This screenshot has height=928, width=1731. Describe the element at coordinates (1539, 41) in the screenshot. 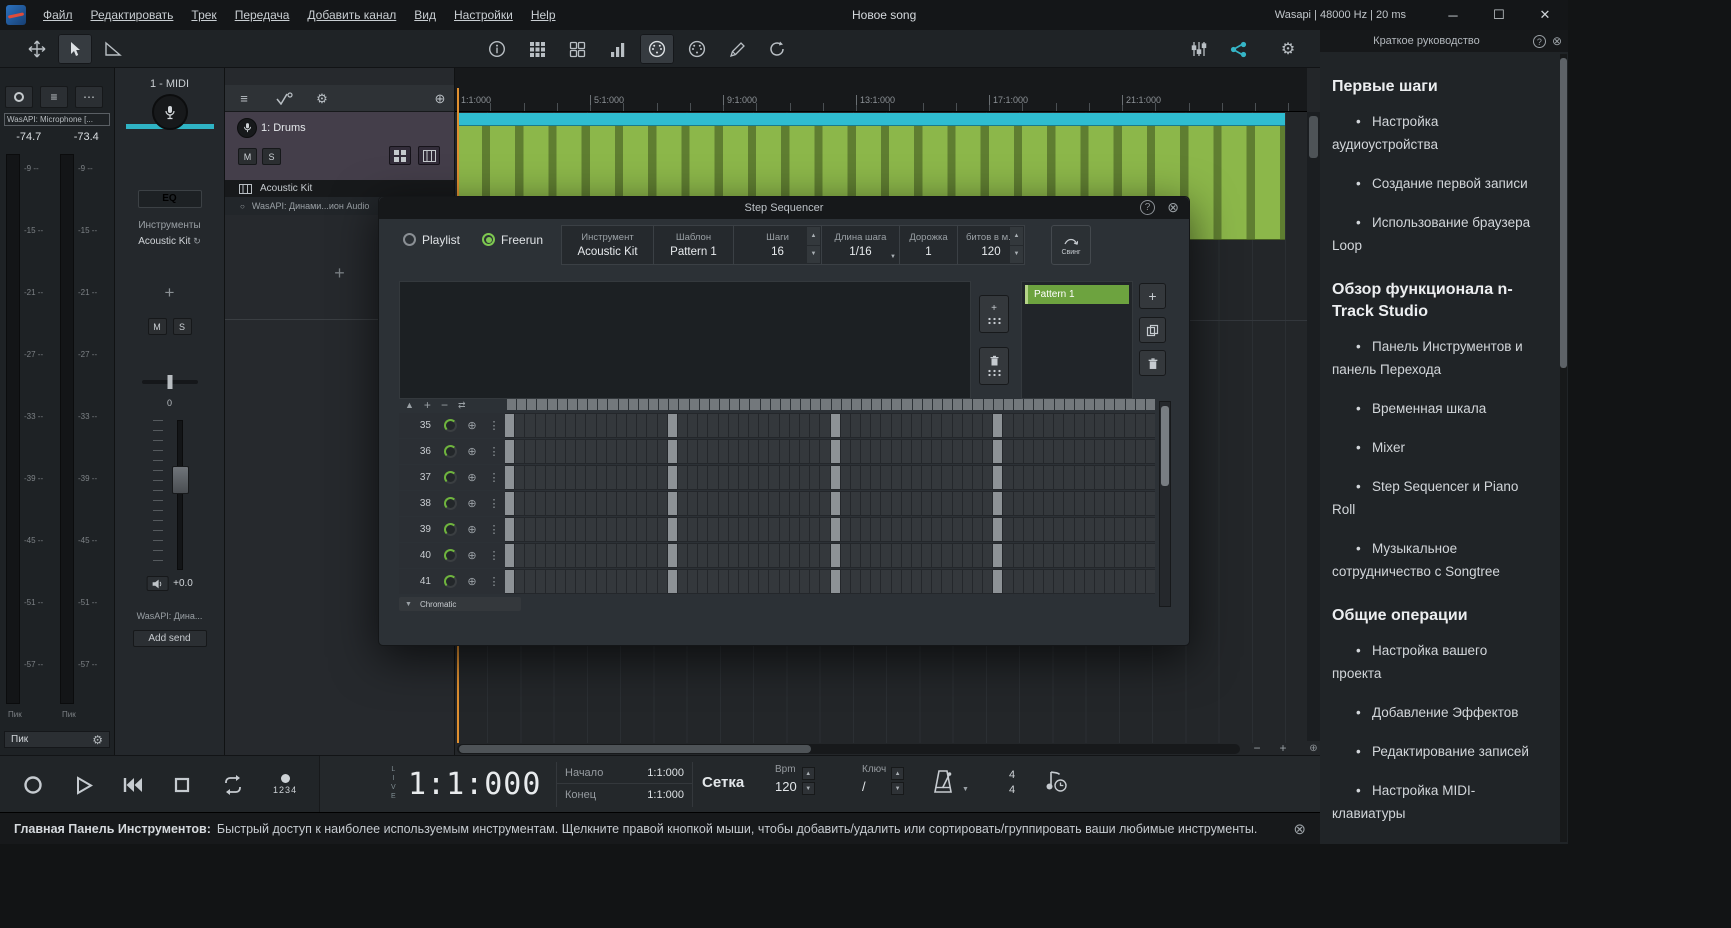

I see `guide-help-icon: ?` at that location.